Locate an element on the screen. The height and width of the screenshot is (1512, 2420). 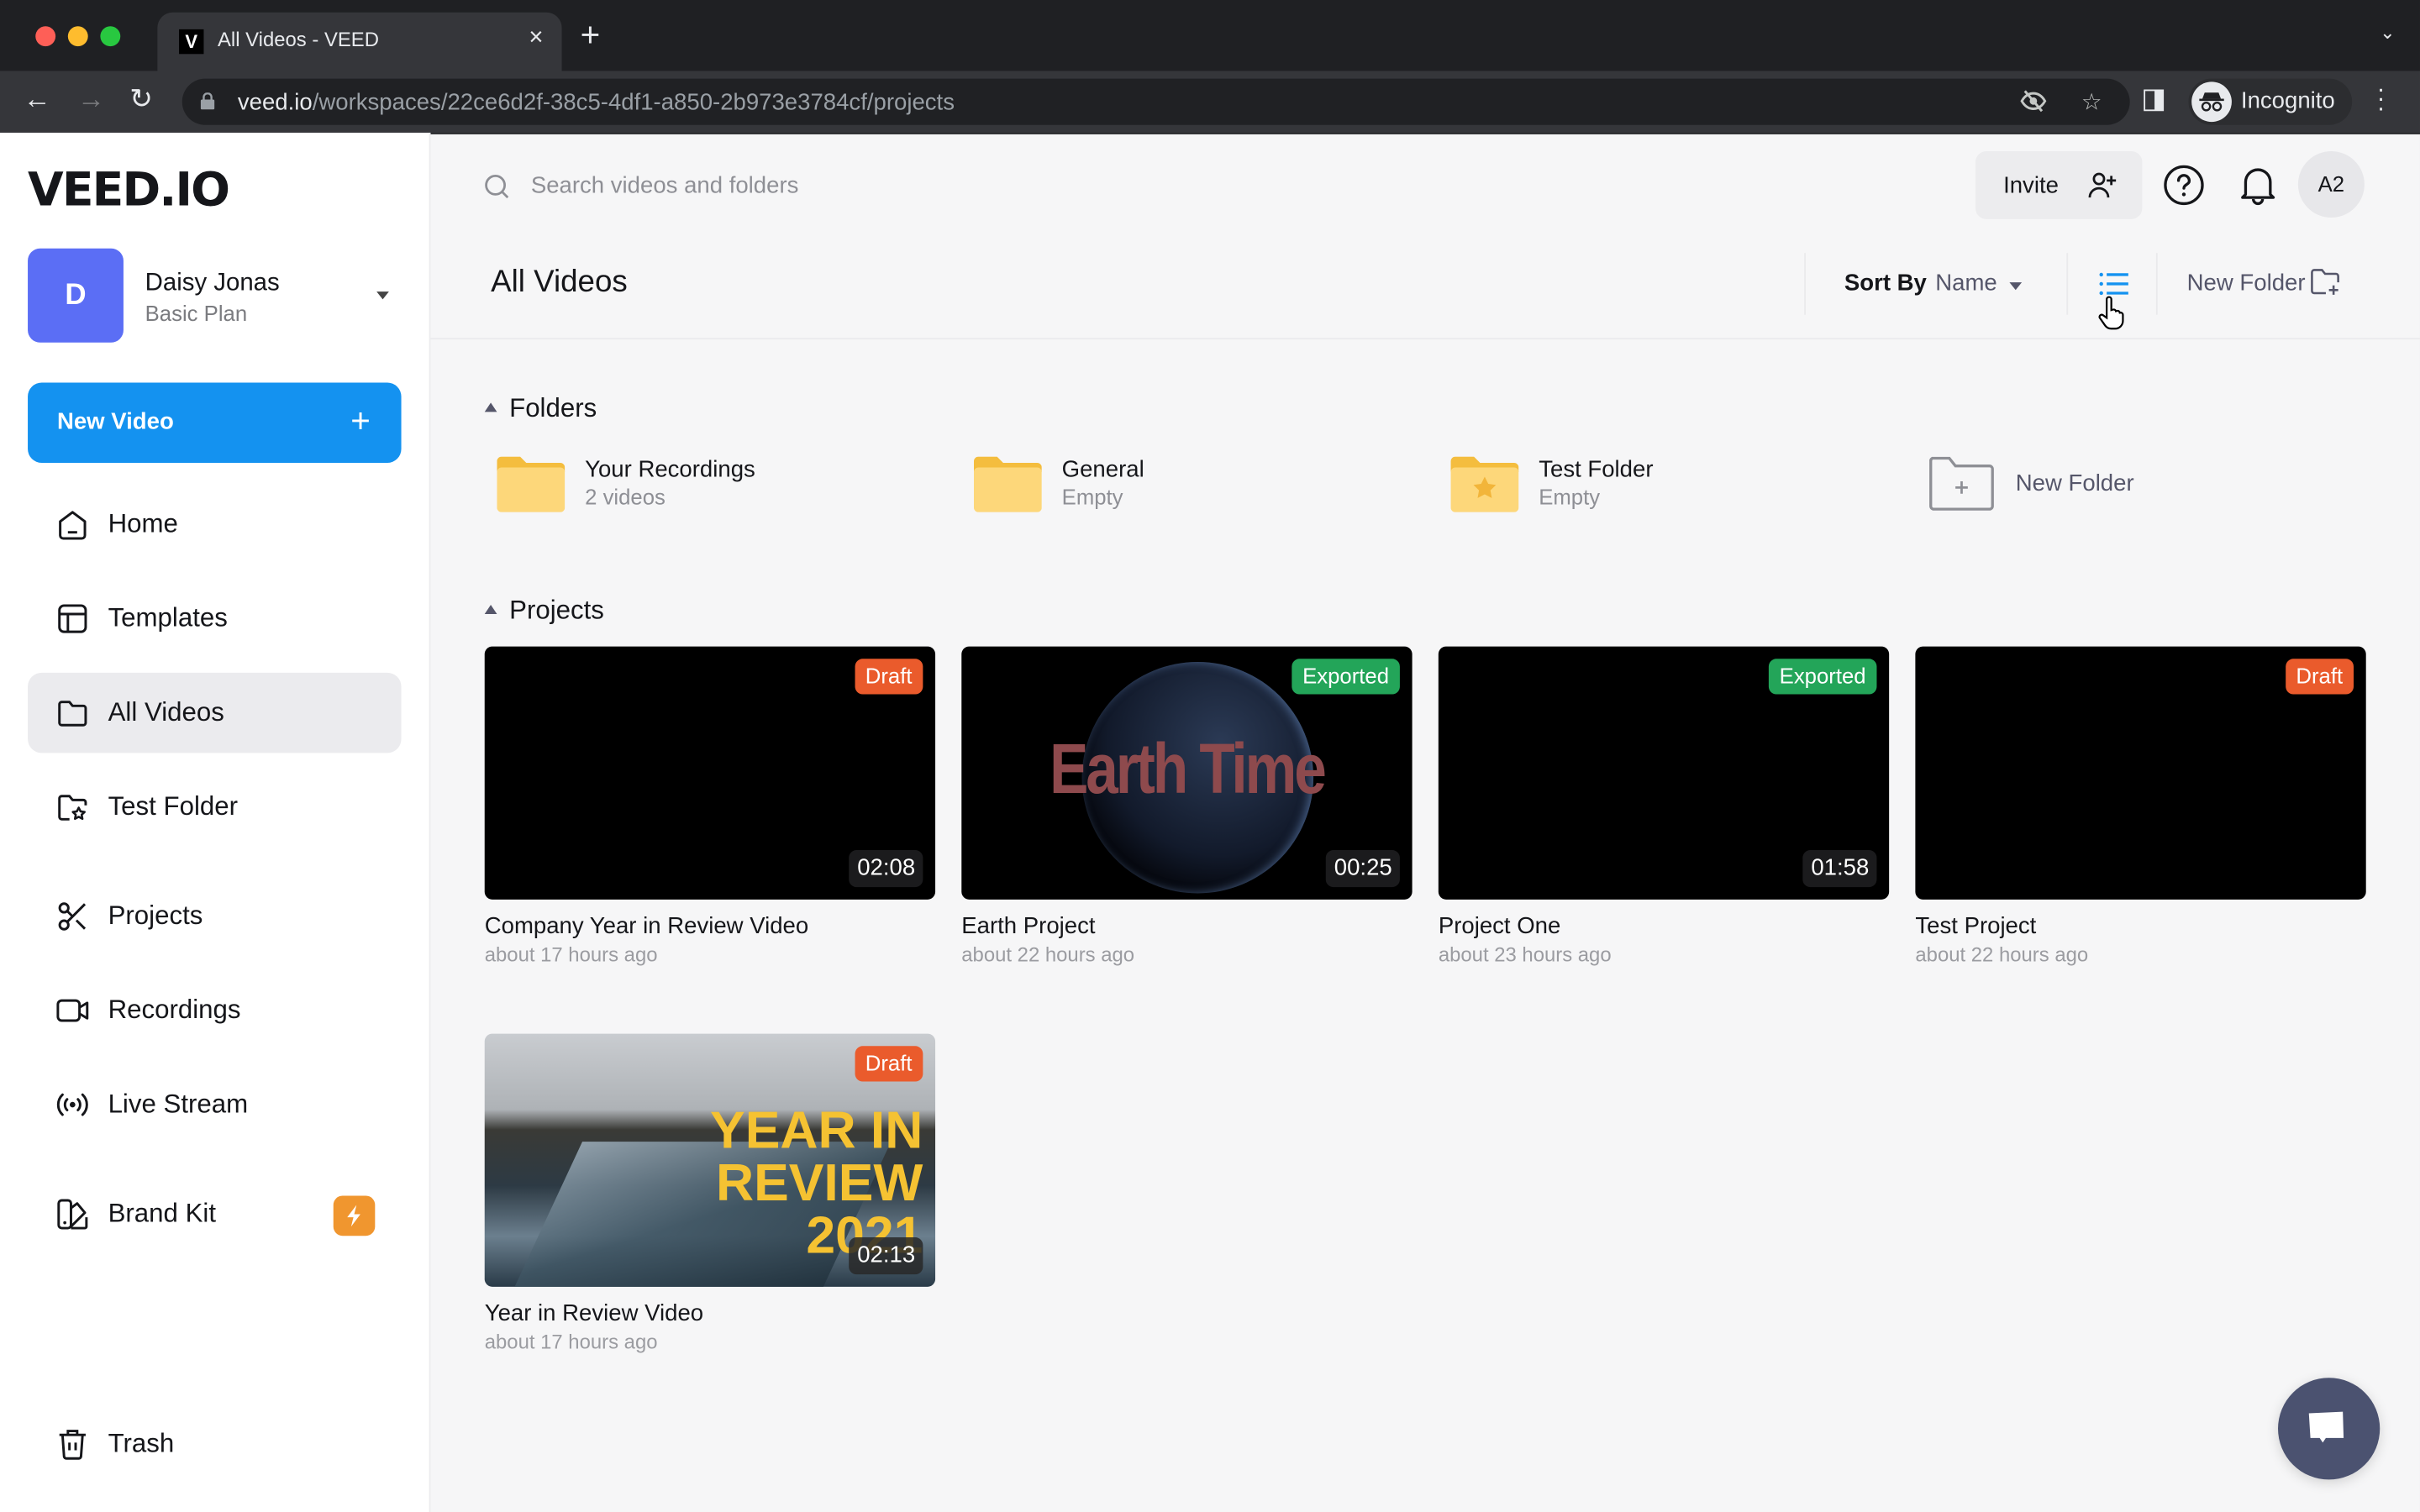
account-name: Daisy Jonas is located at coordinates (212, 283).